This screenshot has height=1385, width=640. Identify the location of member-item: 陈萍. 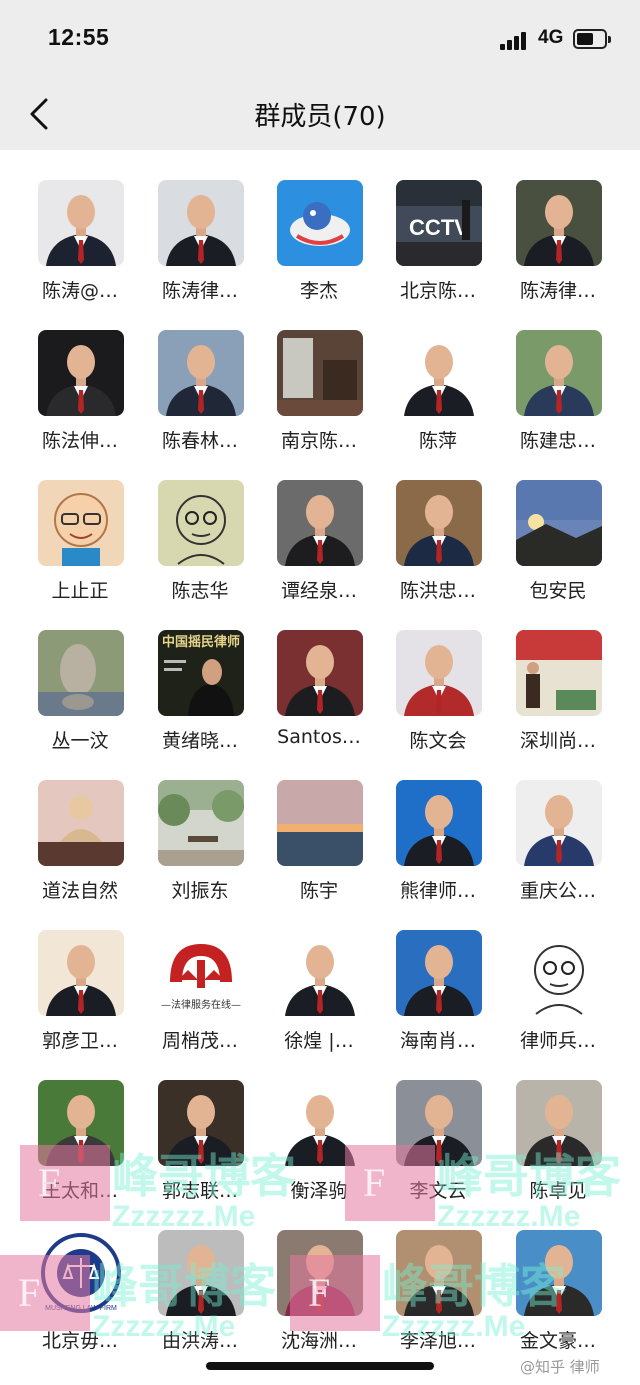
(438, 376).